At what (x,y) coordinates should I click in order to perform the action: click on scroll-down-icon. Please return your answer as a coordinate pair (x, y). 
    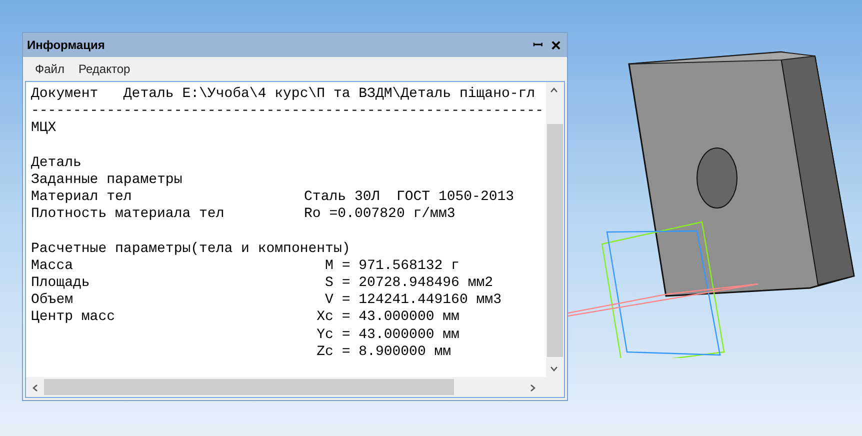
    Looking at the image, I should click on (554, 369).